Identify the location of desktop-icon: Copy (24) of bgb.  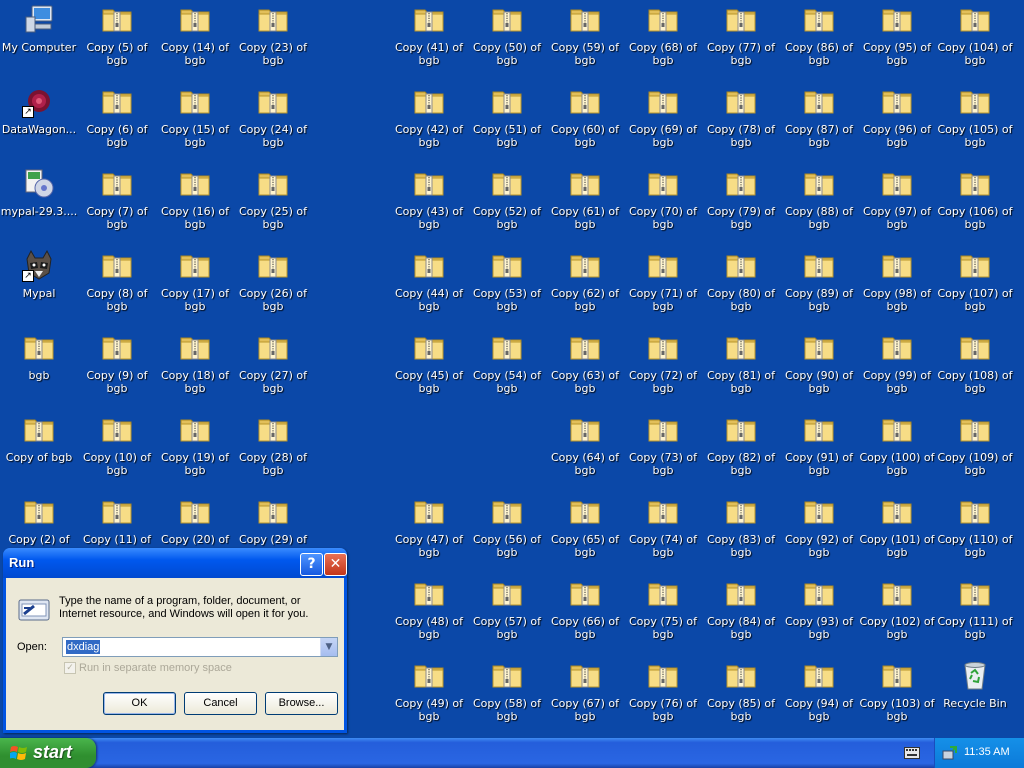
(273, 123).